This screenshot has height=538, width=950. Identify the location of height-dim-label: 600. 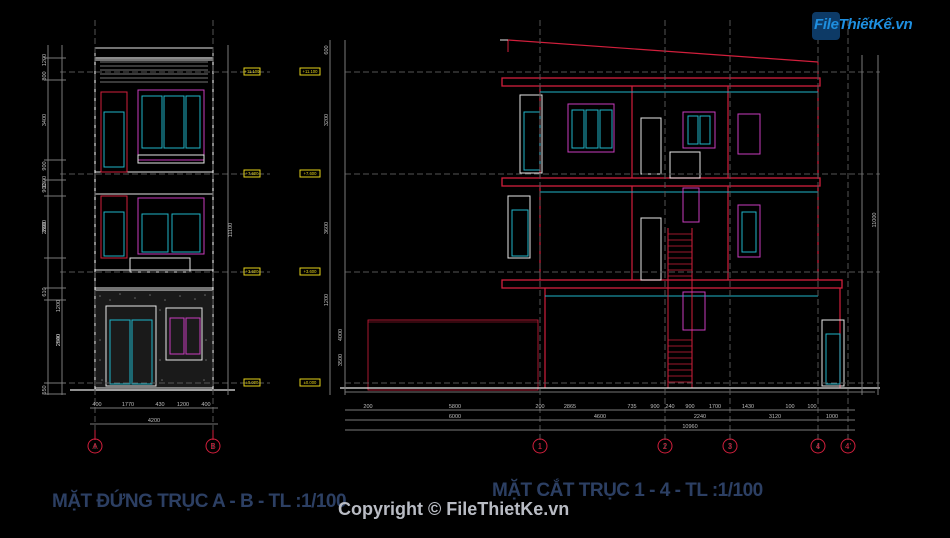
(327, 49).